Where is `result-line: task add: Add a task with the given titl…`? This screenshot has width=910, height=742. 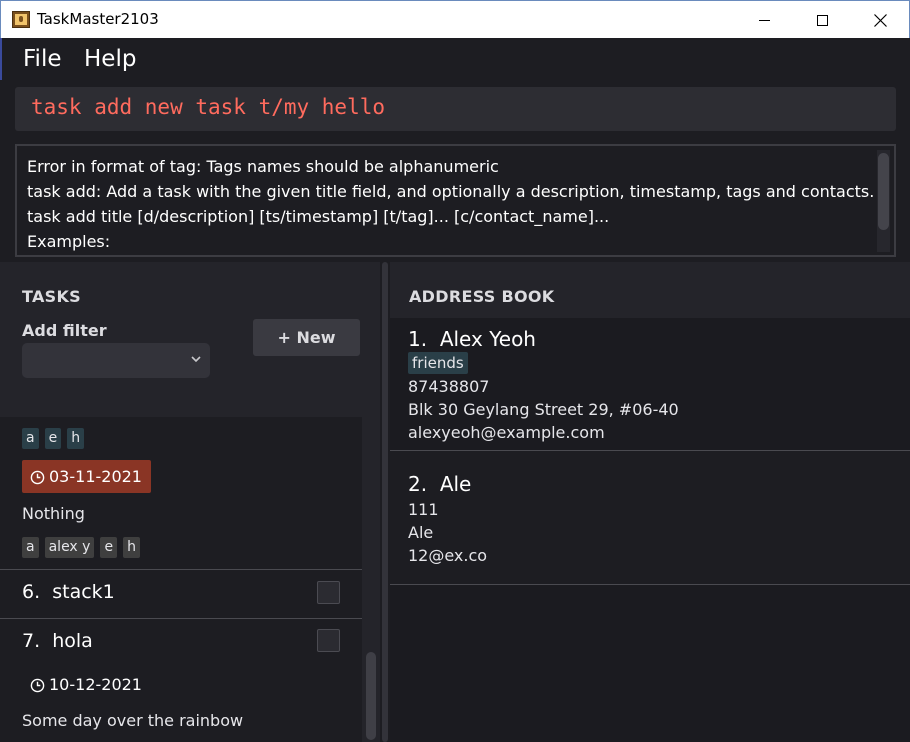
result-line: task add: Add a task with the given titl… is located at coordinates (451, 191).